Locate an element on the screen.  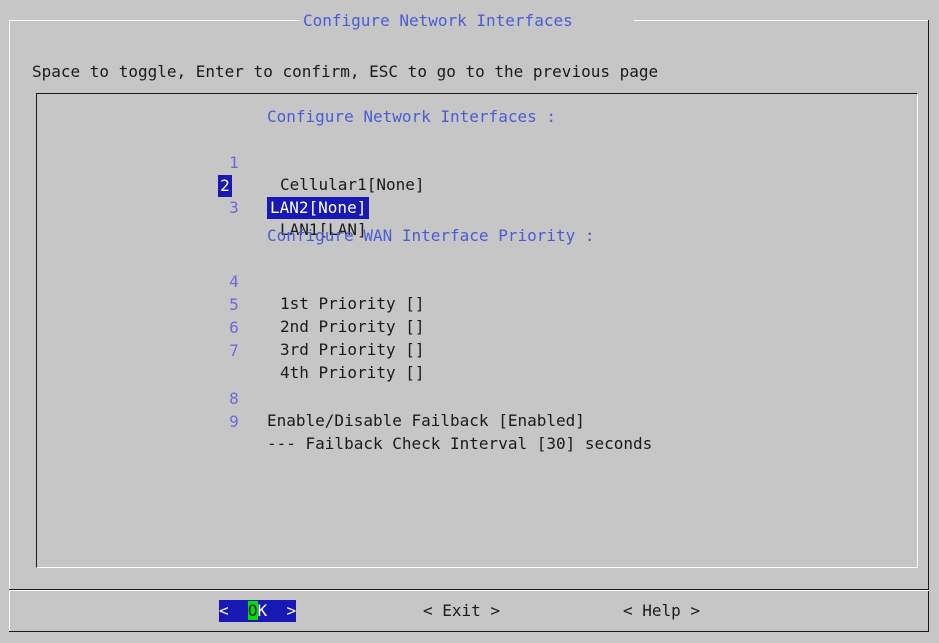
item-number: 7 is located at coordinates (234, 350).